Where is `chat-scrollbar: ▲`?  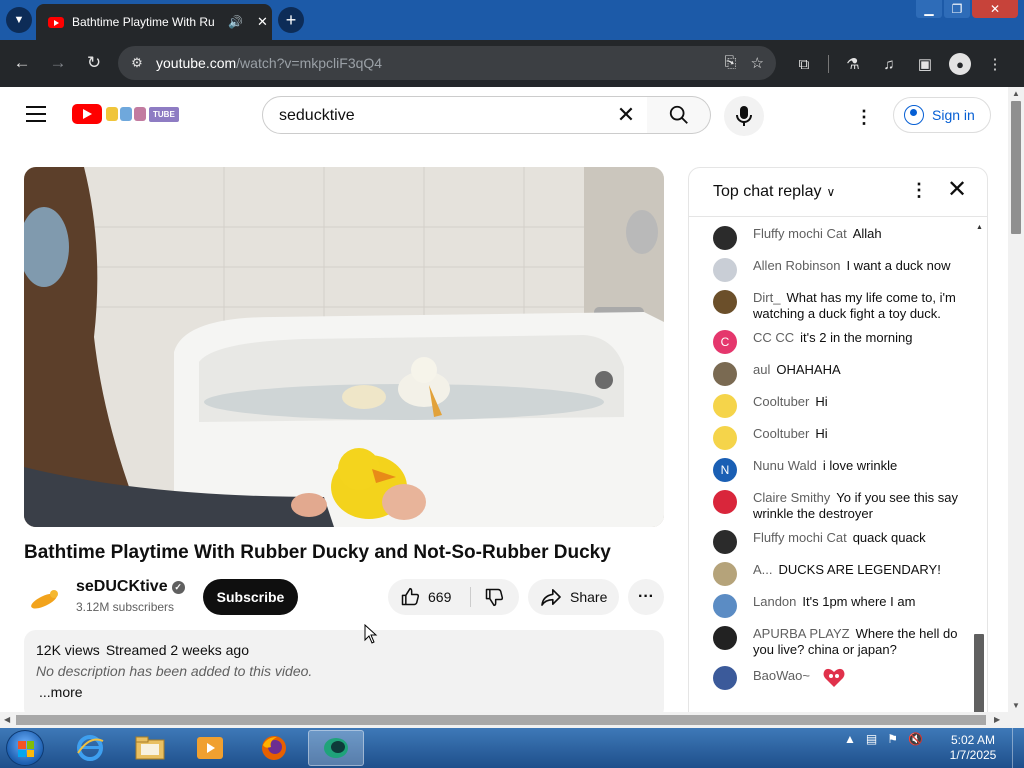 chat-scrollbar: ▲ is located at coordinates (979, 467).